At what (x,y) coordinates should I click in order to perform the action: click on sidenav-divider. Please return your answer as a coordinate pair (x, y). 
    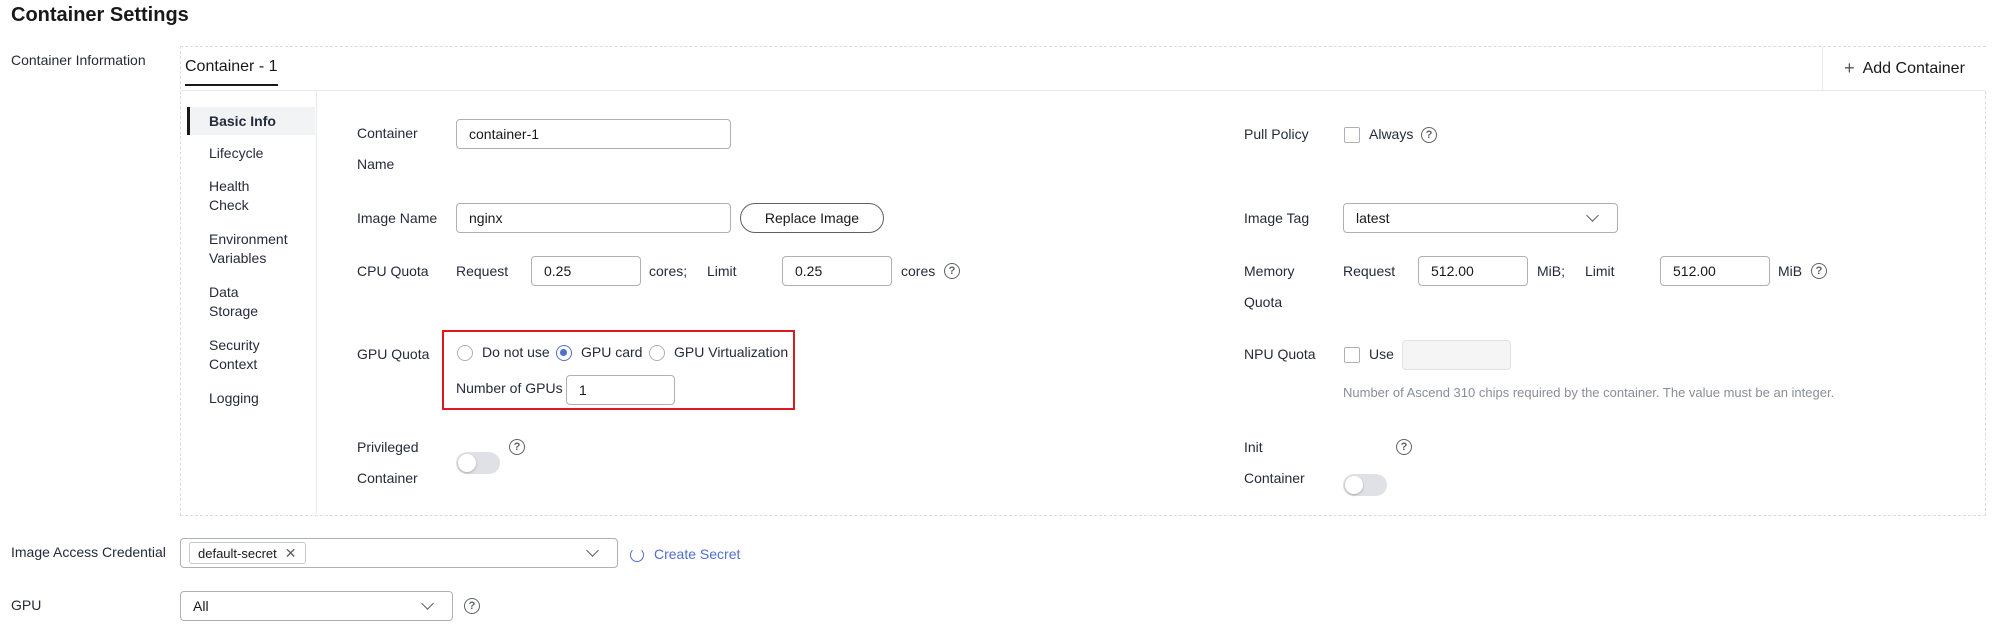
    Looking at the image, I should click on (316, 302).